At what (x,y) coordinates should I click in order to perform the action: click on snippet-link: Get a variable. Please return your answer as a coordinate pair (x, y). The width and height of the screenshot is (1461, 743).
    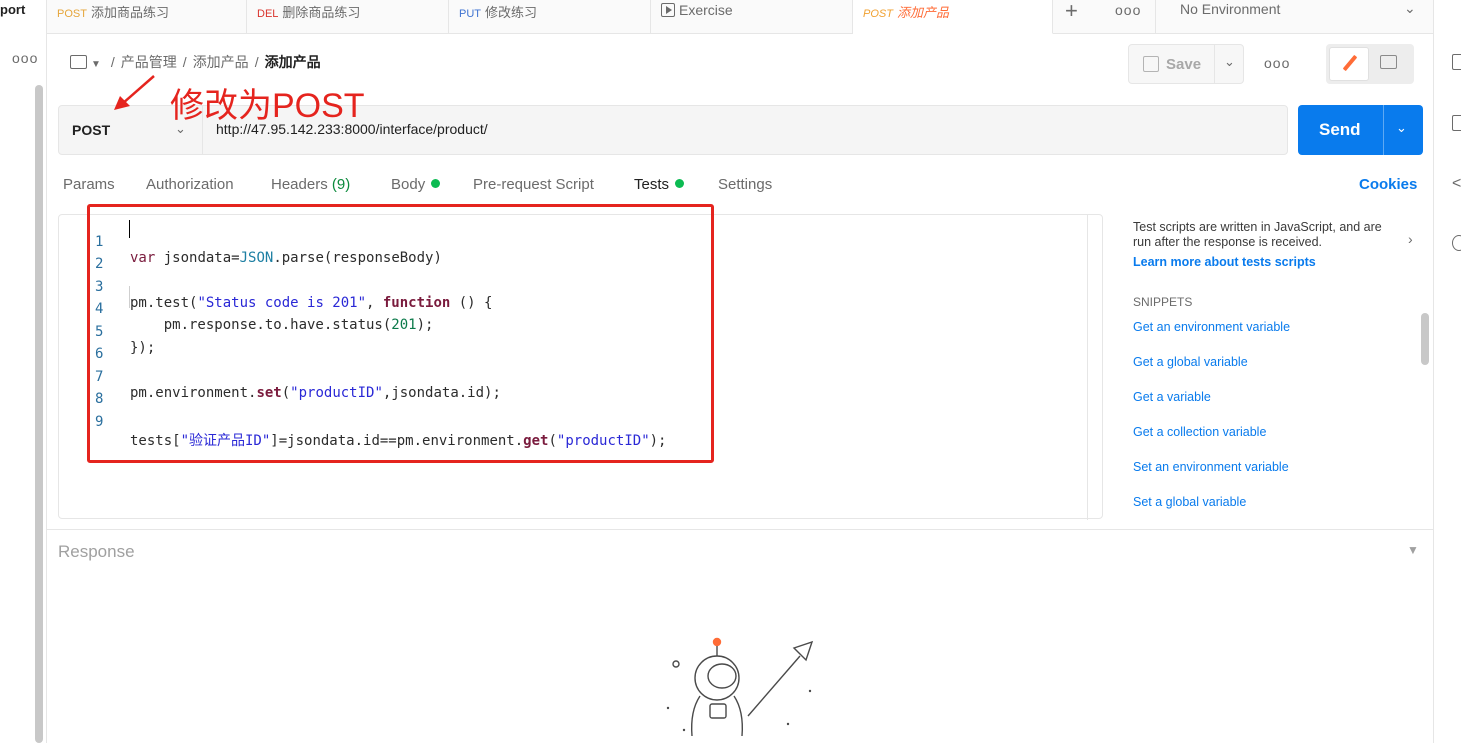
    Looking at the image, I should click on (1172, 397).